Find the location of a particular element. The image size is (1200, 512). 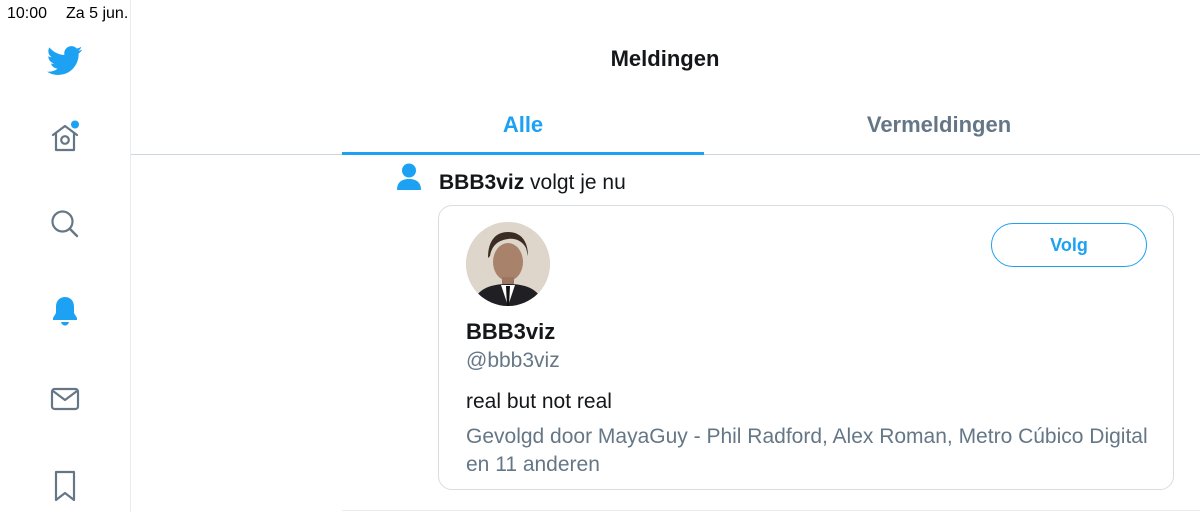

divider is located at coordinates (771, 510).